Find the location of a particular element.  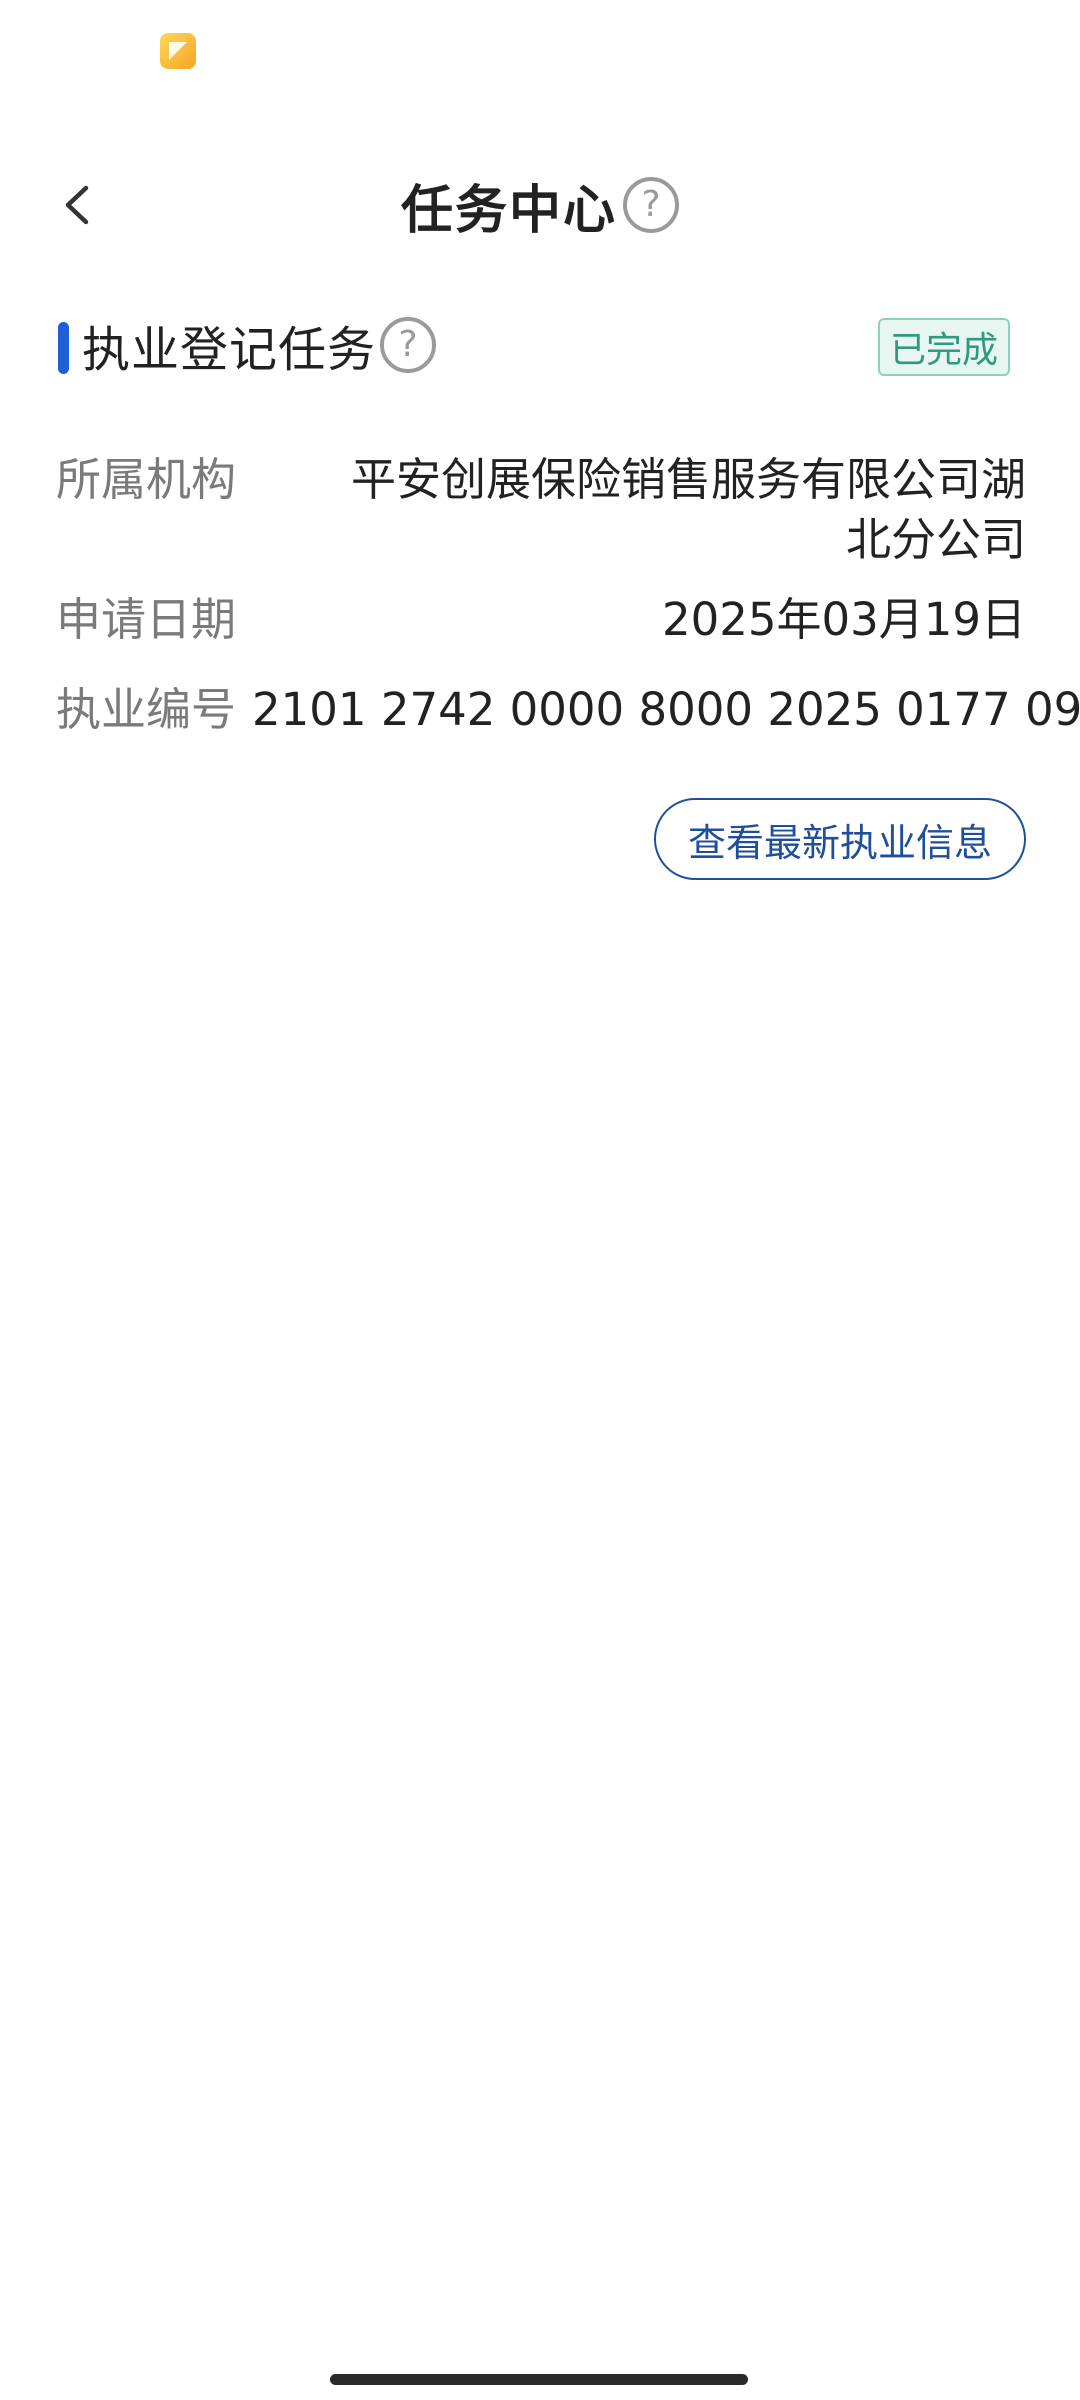

task-section-header: 执业登记任务 ? 已完成 is located at coordinates (540, 345).